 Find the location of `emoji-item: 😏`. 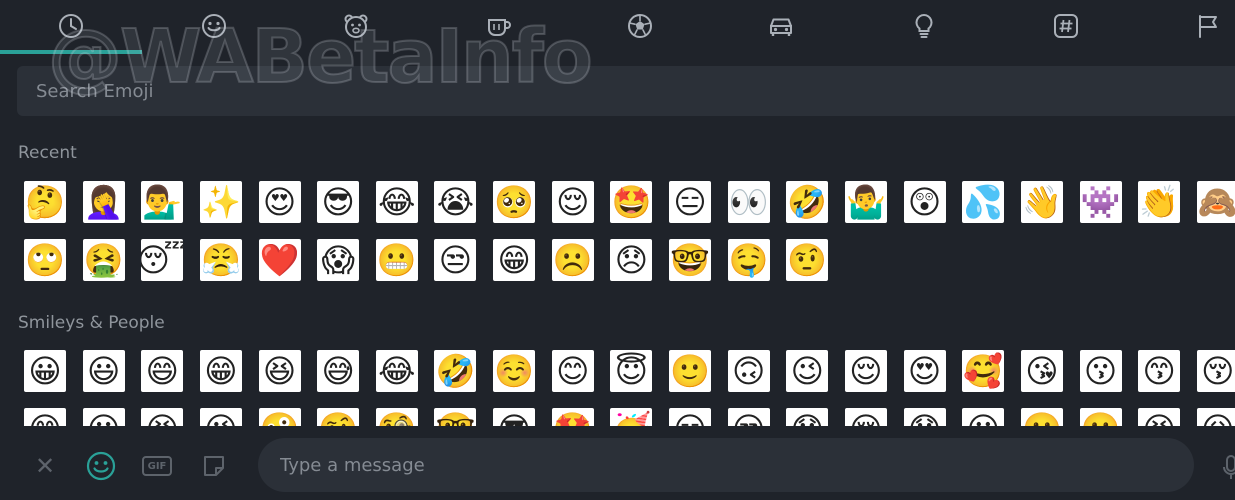

emoji-item: 😏 is located at coordinates (690, 417).